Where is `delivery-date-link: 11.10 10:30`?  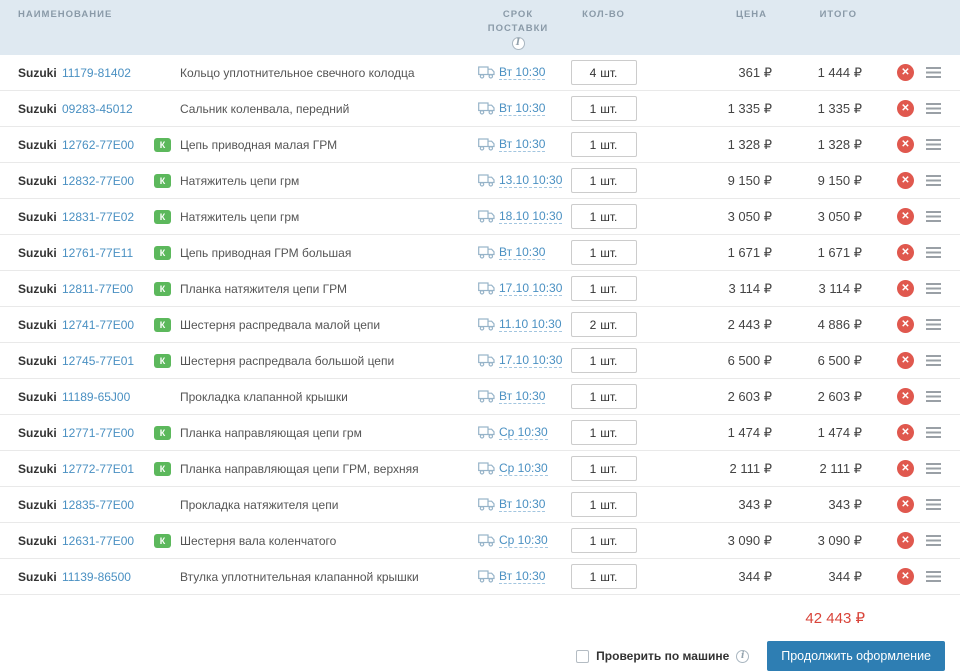 delivery-date-link: 11.10 10:30 is located at coordinates (530, 324).